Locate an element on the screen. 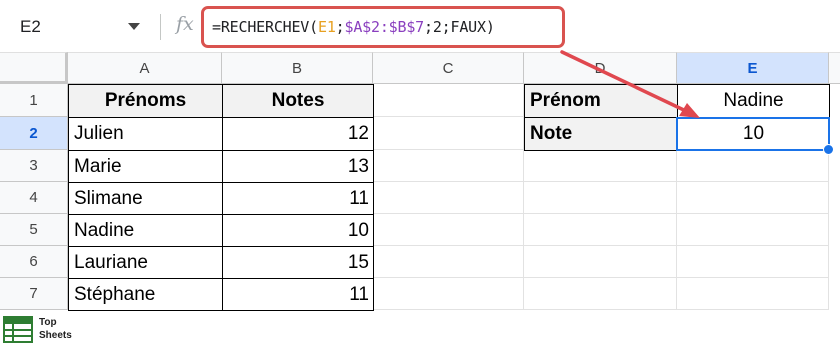  cell-e5 is located at coordinates (753, 230).